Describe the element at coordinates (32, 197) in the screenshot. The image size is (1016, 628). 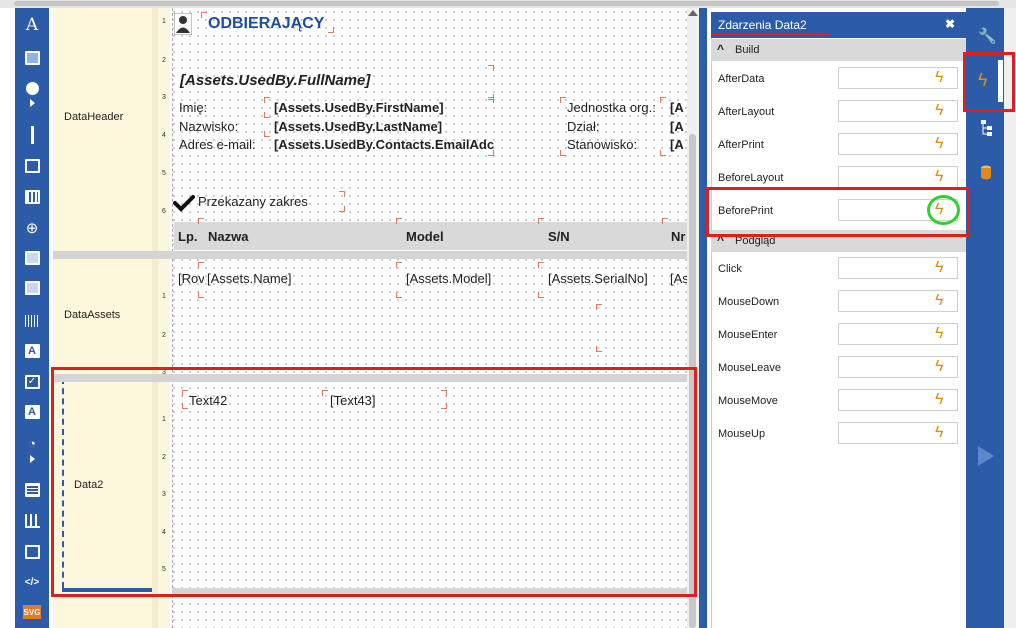
I see `table-icon` at that location.